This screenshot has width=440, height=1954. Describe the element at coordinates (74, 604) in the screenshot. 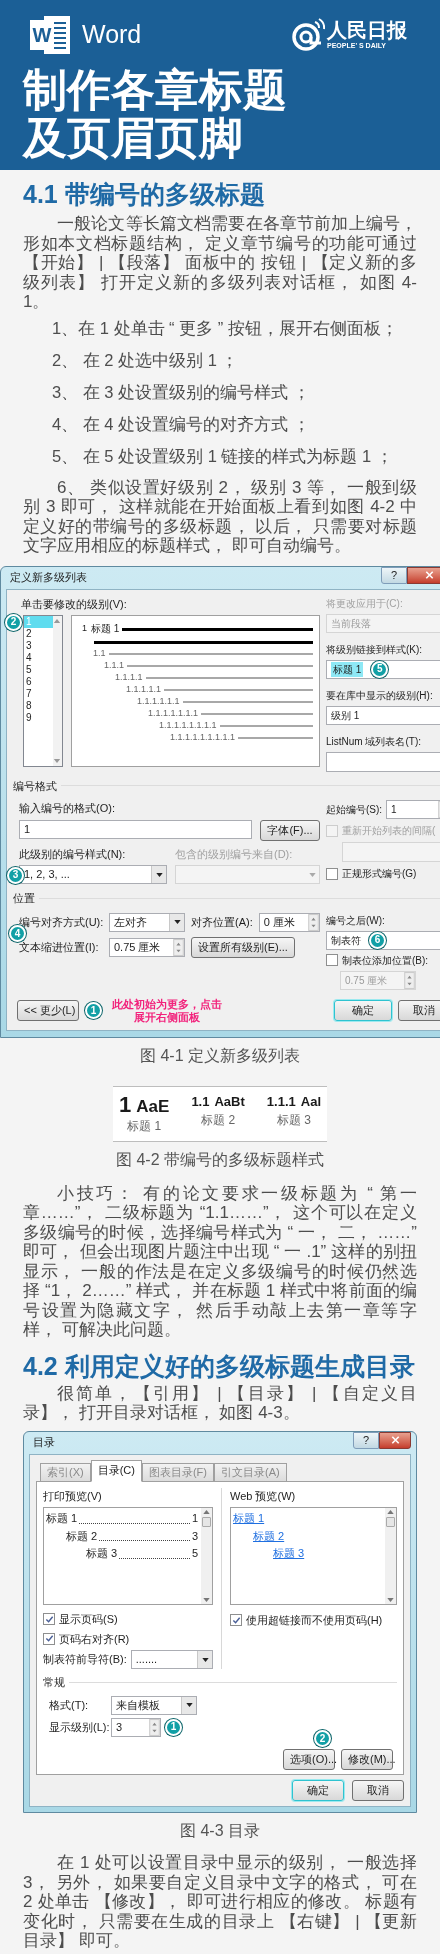

I see `field-label: 单击要修改的级别(V):` at that location.